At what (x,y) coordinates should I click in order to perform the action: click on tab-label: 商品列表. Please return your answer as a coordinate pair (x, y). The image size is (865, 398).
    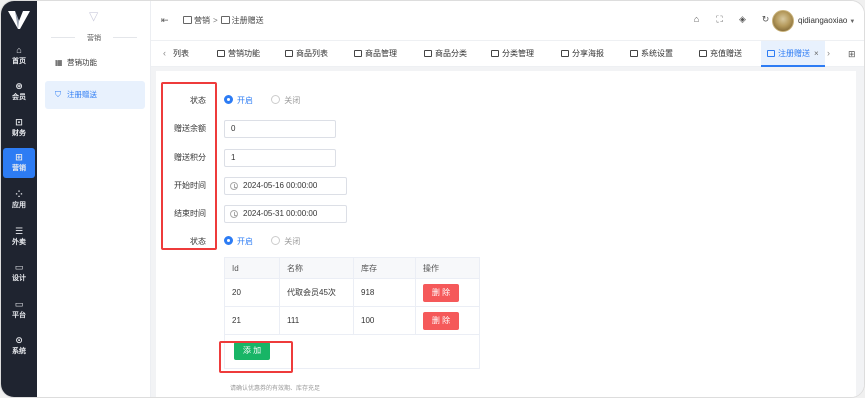
    Looking at the image, I should click on (312, 53).